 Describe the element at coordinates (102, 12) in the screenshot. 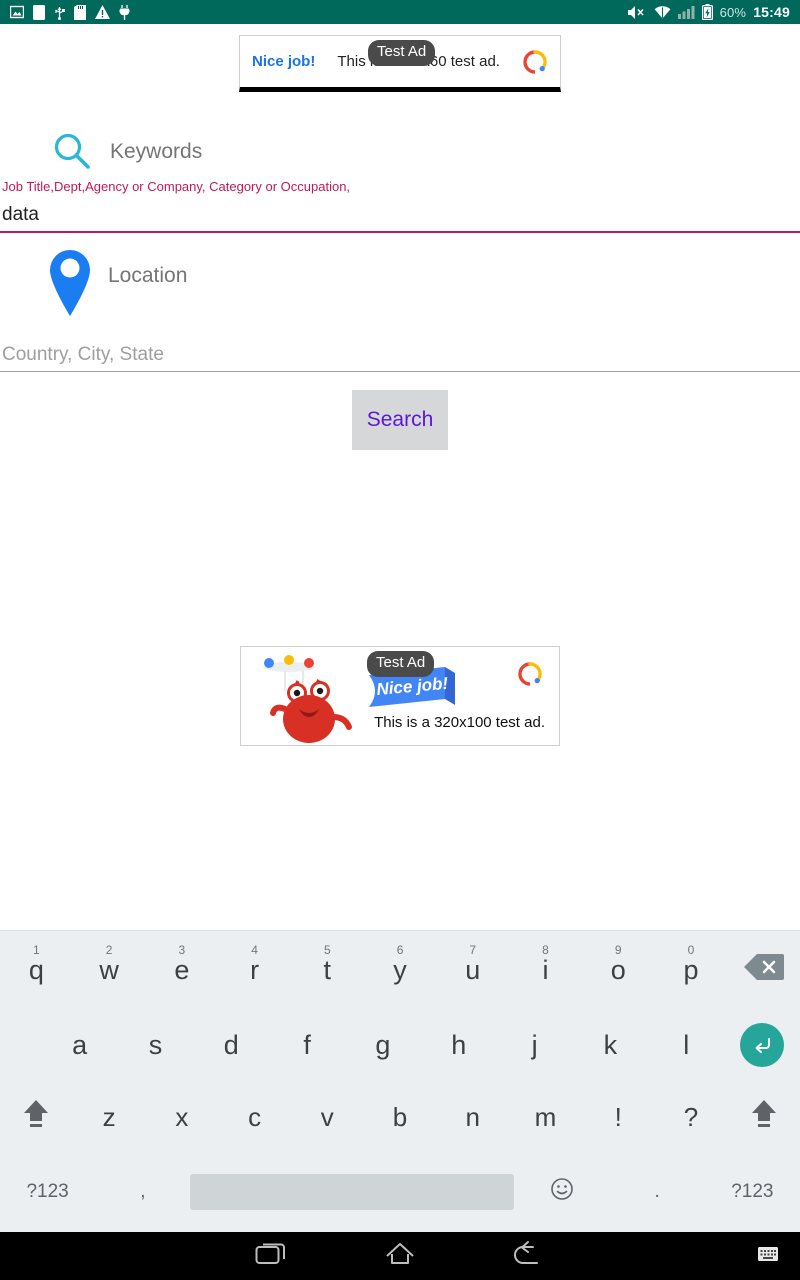

I see `warning-icon` at that location.